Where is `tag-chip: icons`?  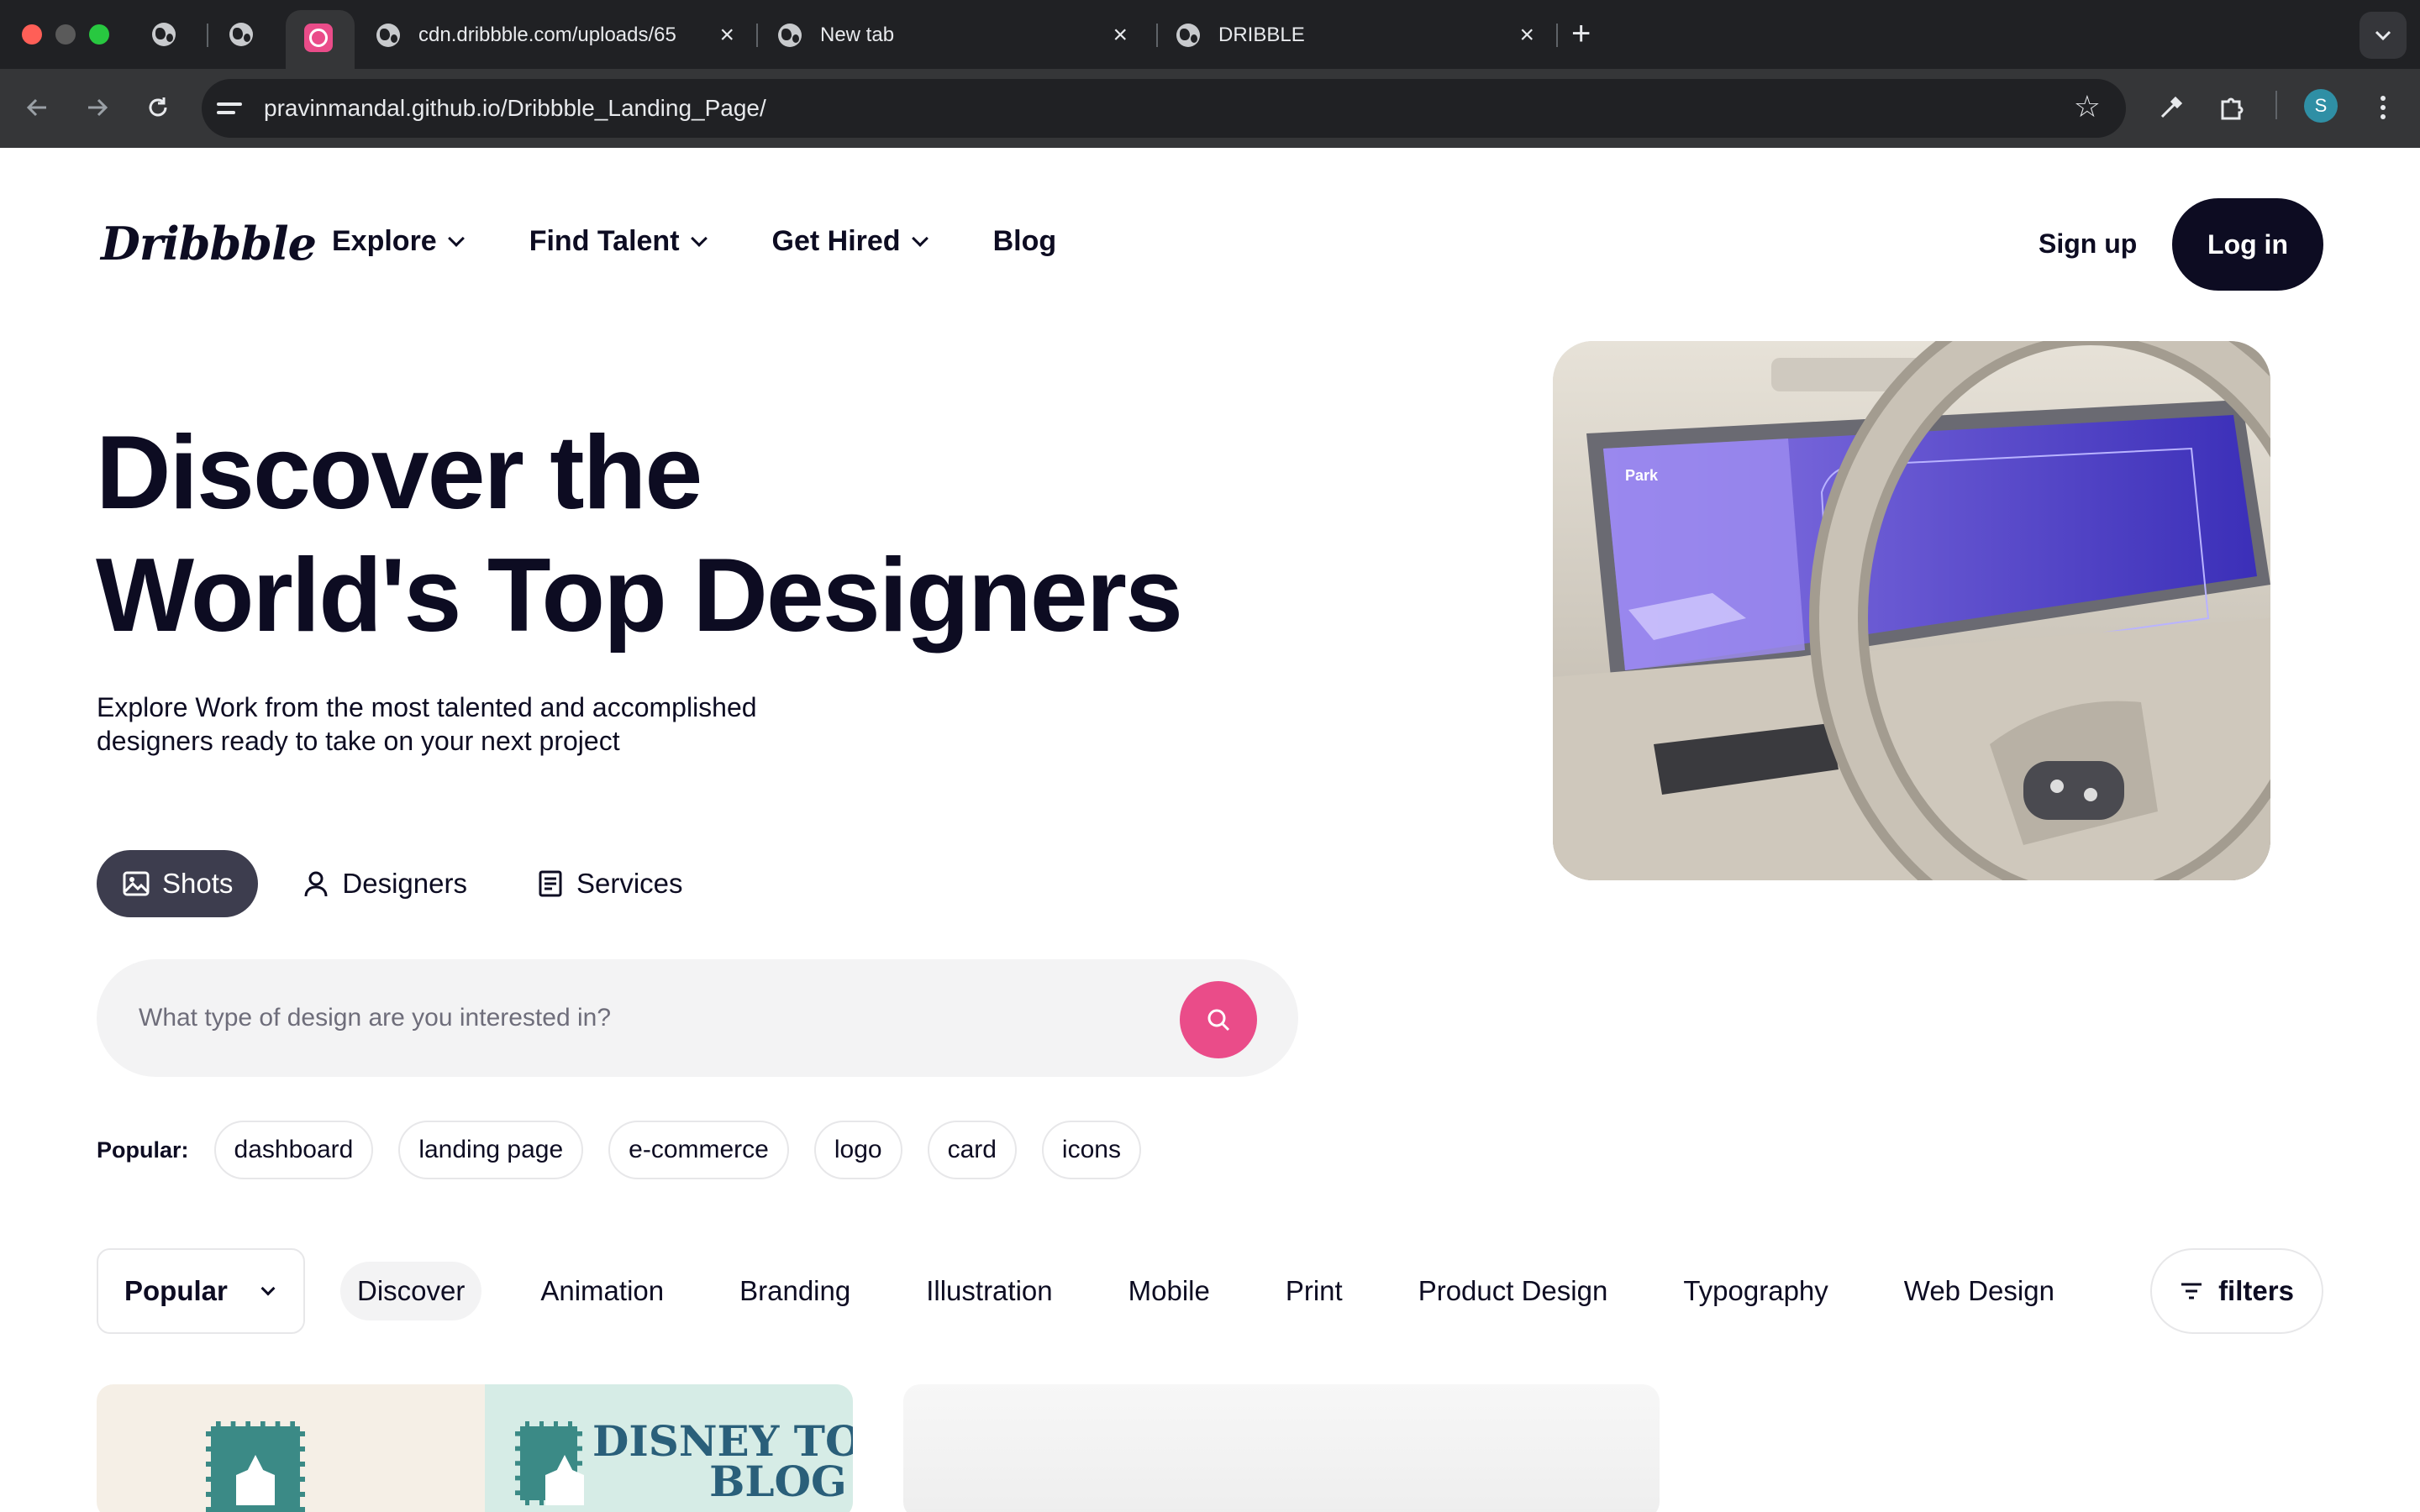
tag-chip: icons is located at coordinates (1091, 1150).